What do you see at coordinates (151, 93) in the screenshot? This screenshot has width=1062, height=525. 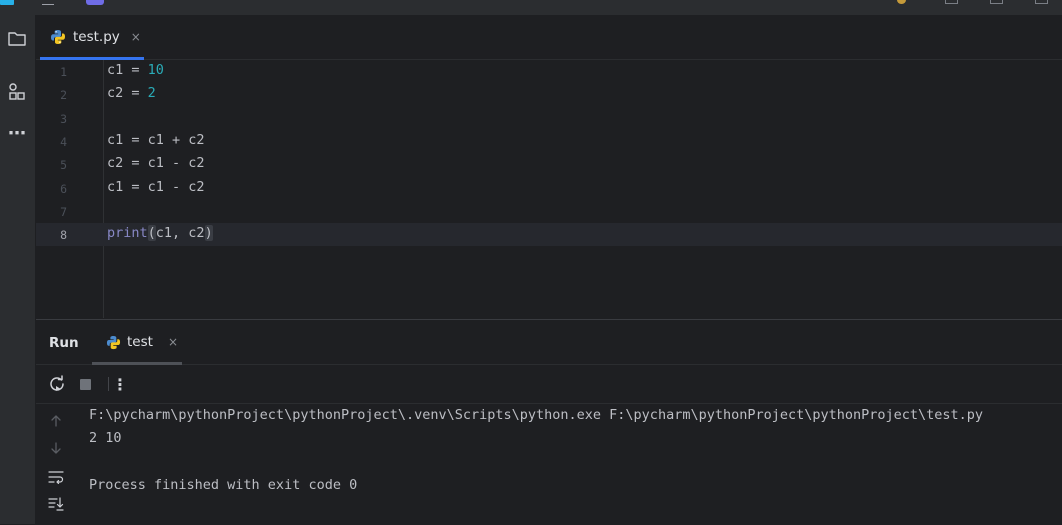 I see `token-number: 2` at bounding box center [151, 93].